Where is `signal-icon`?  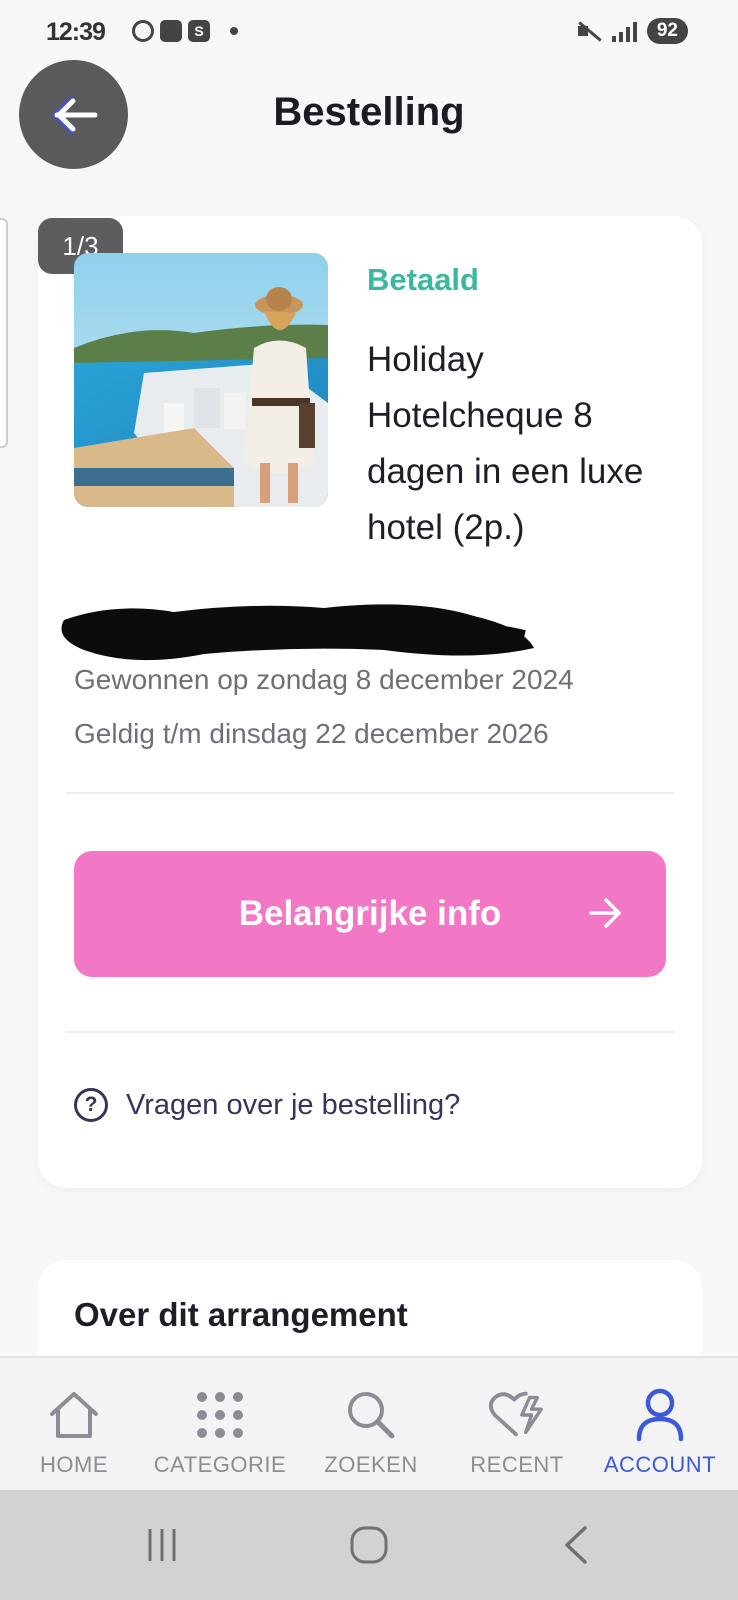
signal-icon is located at coordinates (624, 31).